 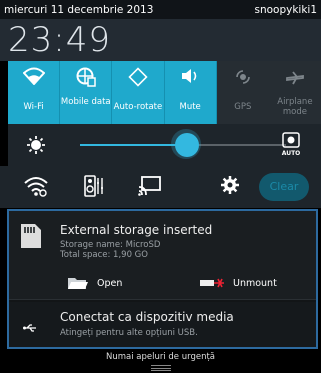 I want to click on notification-title: Conectat ca dispozitiv media, so click(x=147, y=317).